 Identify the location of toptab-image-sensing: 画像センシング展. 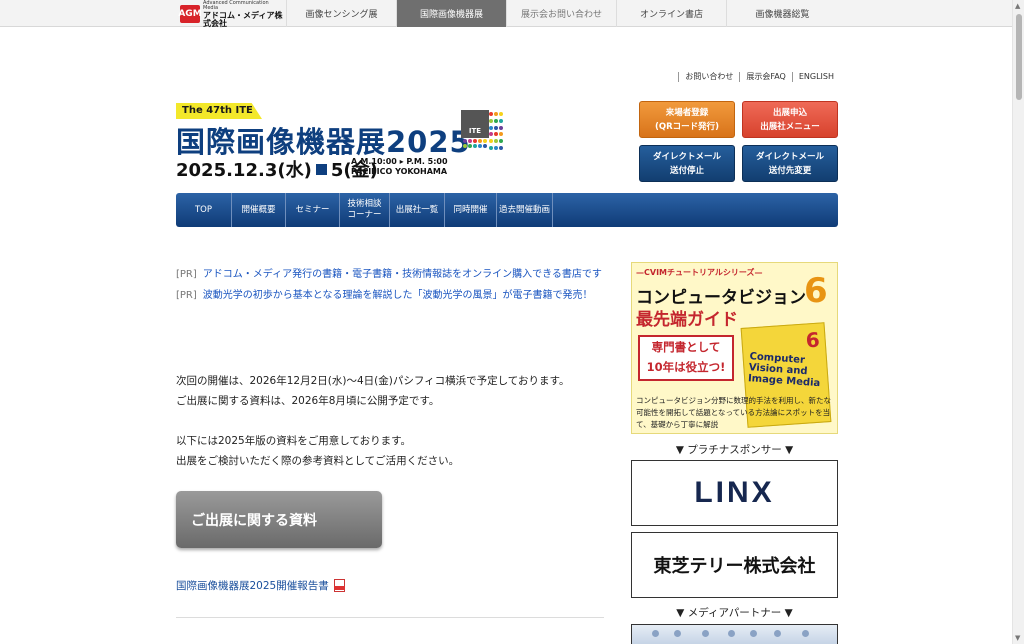
(341, 13).